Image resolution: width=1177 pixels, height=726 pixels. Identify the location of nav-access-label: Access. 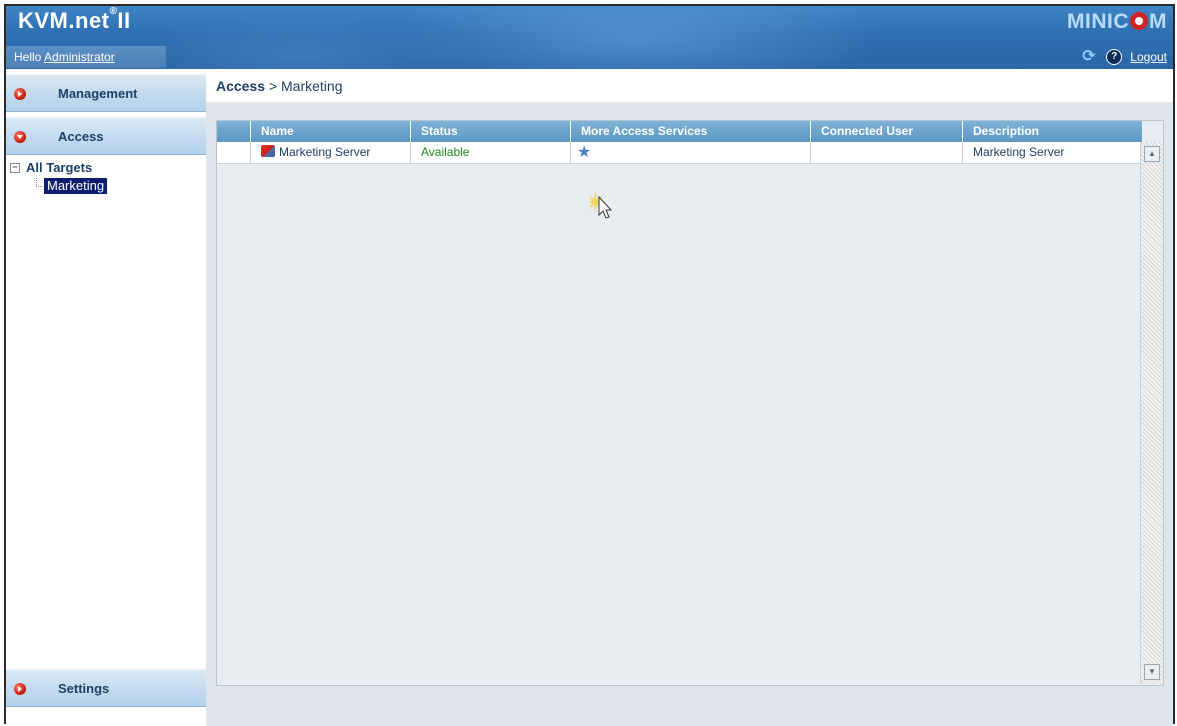
(81, 136).